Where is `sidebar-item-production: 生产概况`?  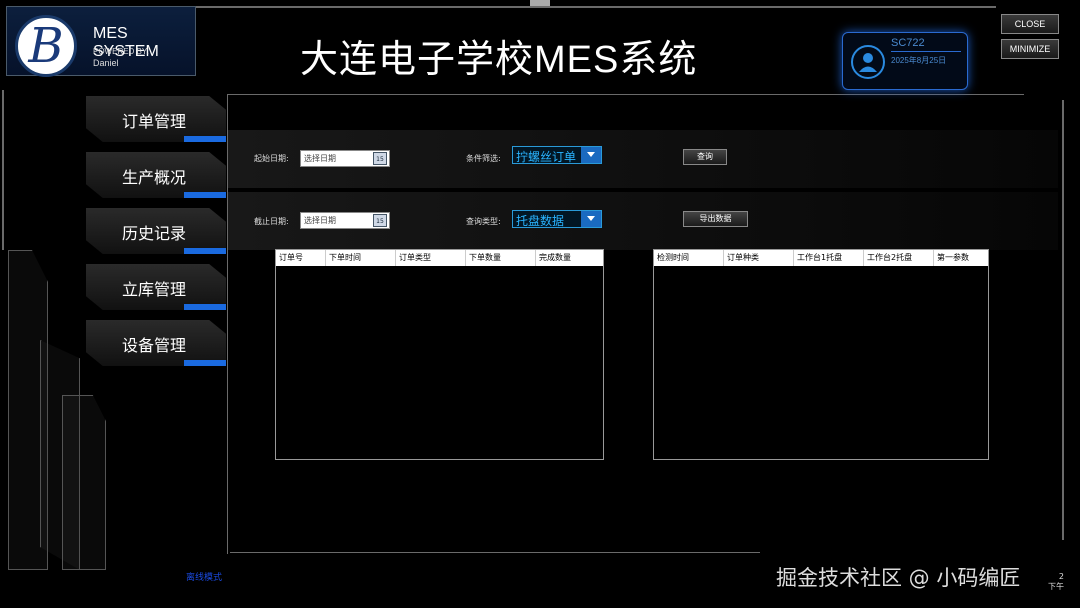 sidebar-item-production: 生产概况 is located at coordinates (156, 175).